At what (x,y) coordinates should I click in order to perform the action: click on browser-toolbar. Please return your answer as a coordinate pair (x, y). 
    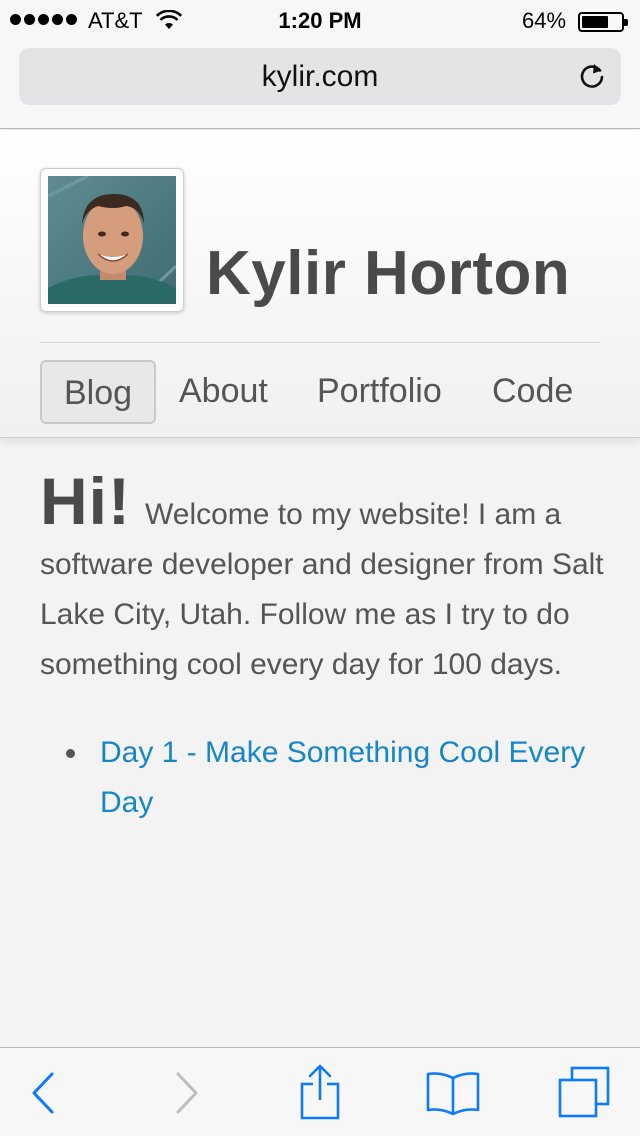
    Looking at the image, I should click on (320, 1091).